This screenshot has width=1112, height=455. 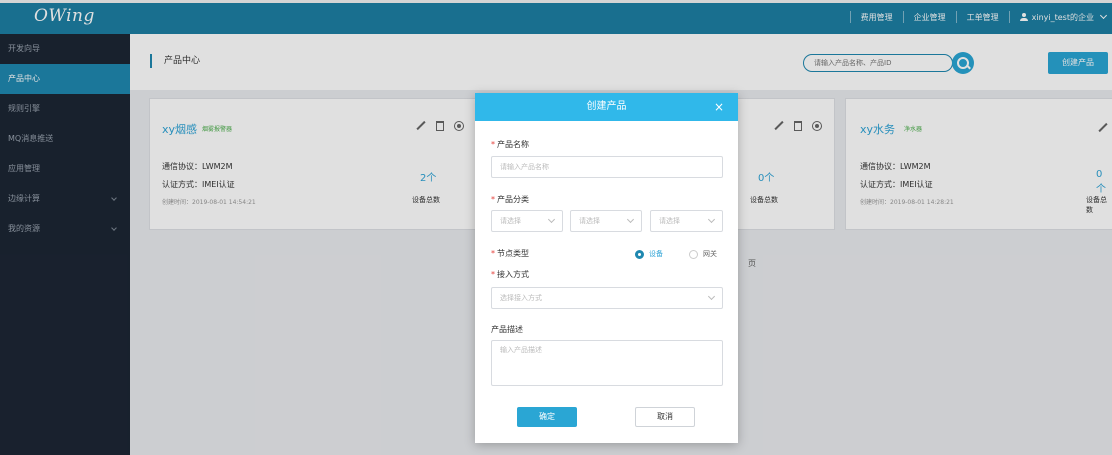 What do you see at coordinates (656, 254) in the screenshot?
I see `radio-label: 设备` at bounding box center [656, 254].